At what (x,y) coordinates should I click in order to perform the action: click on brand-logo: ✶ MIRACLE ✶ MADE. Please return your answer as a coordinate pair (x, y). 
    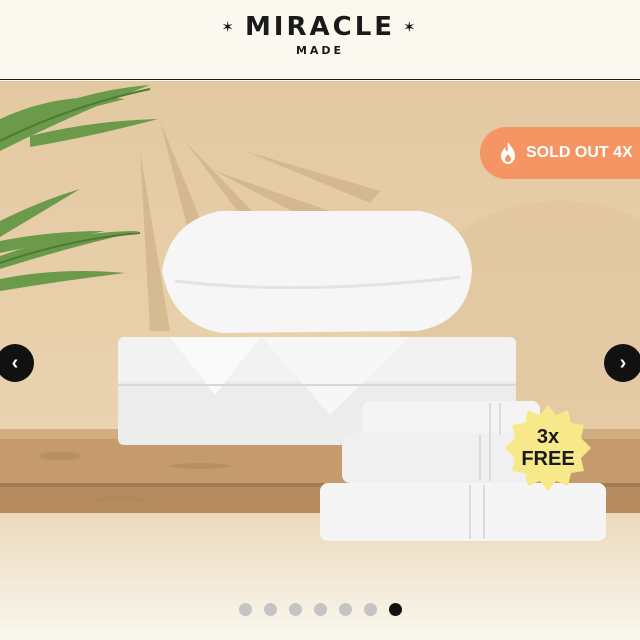
    Looking at the image, I should click on (320, 34).